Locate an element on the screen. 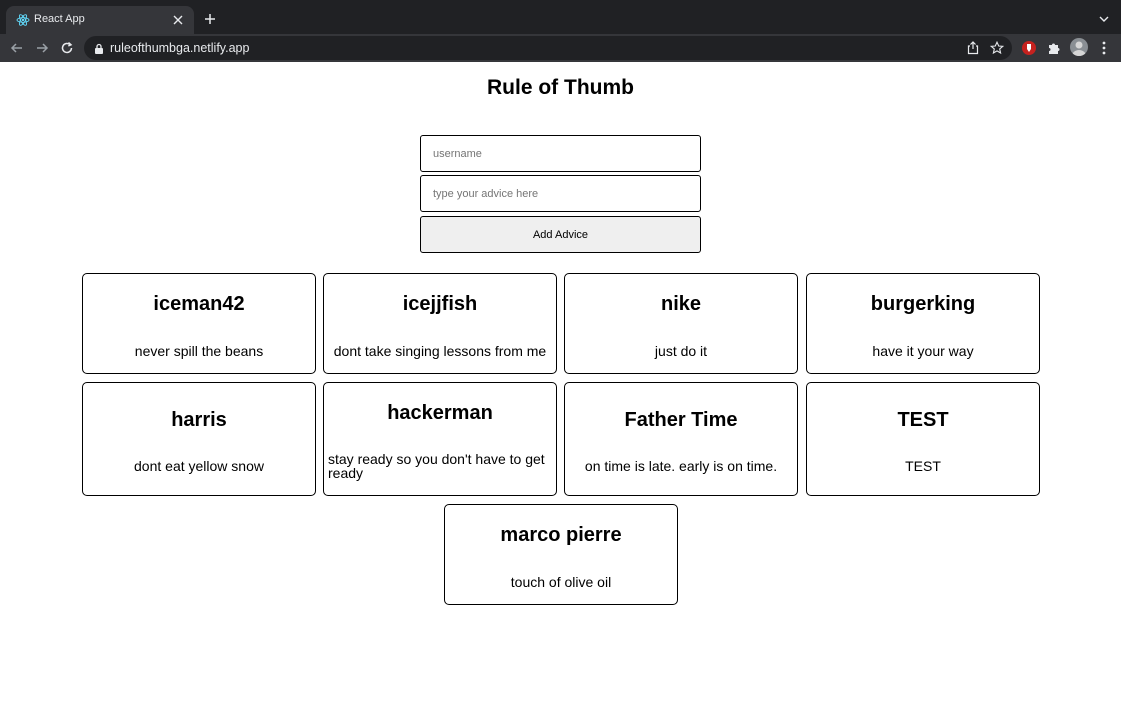  menu-icon is located at coordinates (1104, 48).